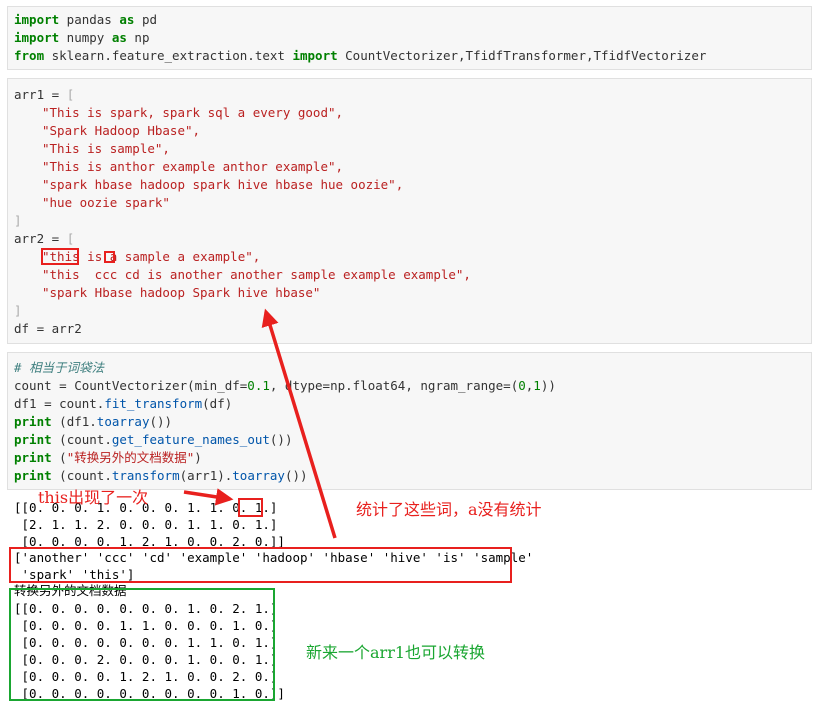 This screenshot has height=704, width=813. What do you see at coordinates (153, 403) in the screenshot?
I see `function-name: fit_transform` at bounding box center [153, 403].